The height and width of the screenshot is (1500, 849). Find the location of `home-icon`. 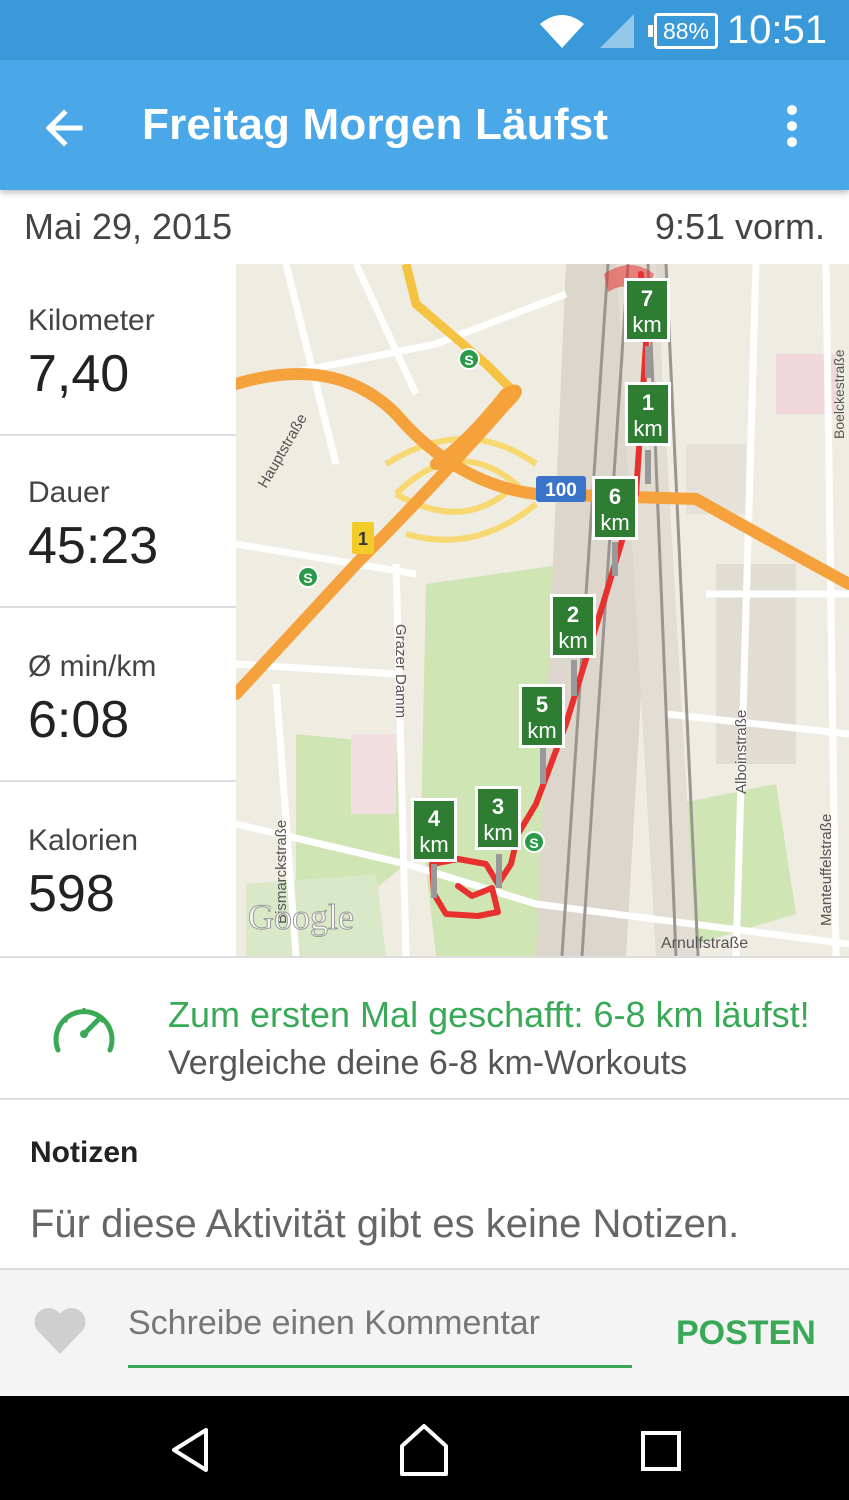

home-icon is located at coordinates (424, 1450).